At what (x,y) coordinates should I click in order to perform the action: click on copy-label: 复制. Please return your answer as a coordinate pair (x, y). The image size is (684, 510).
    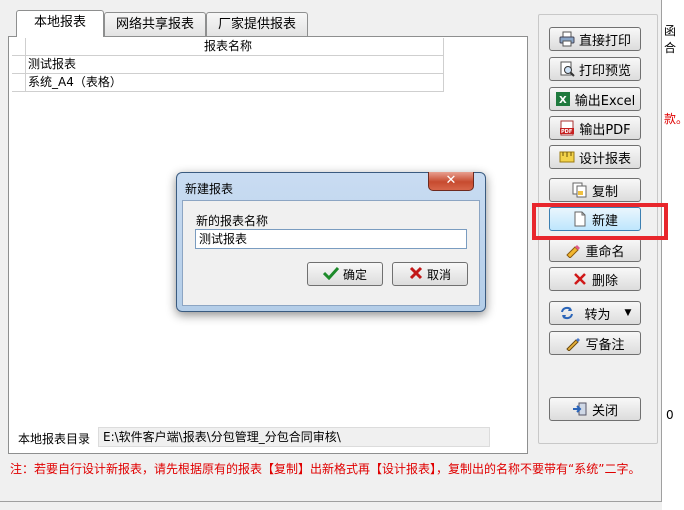
    Looking at the image, I should click on (604, 192).